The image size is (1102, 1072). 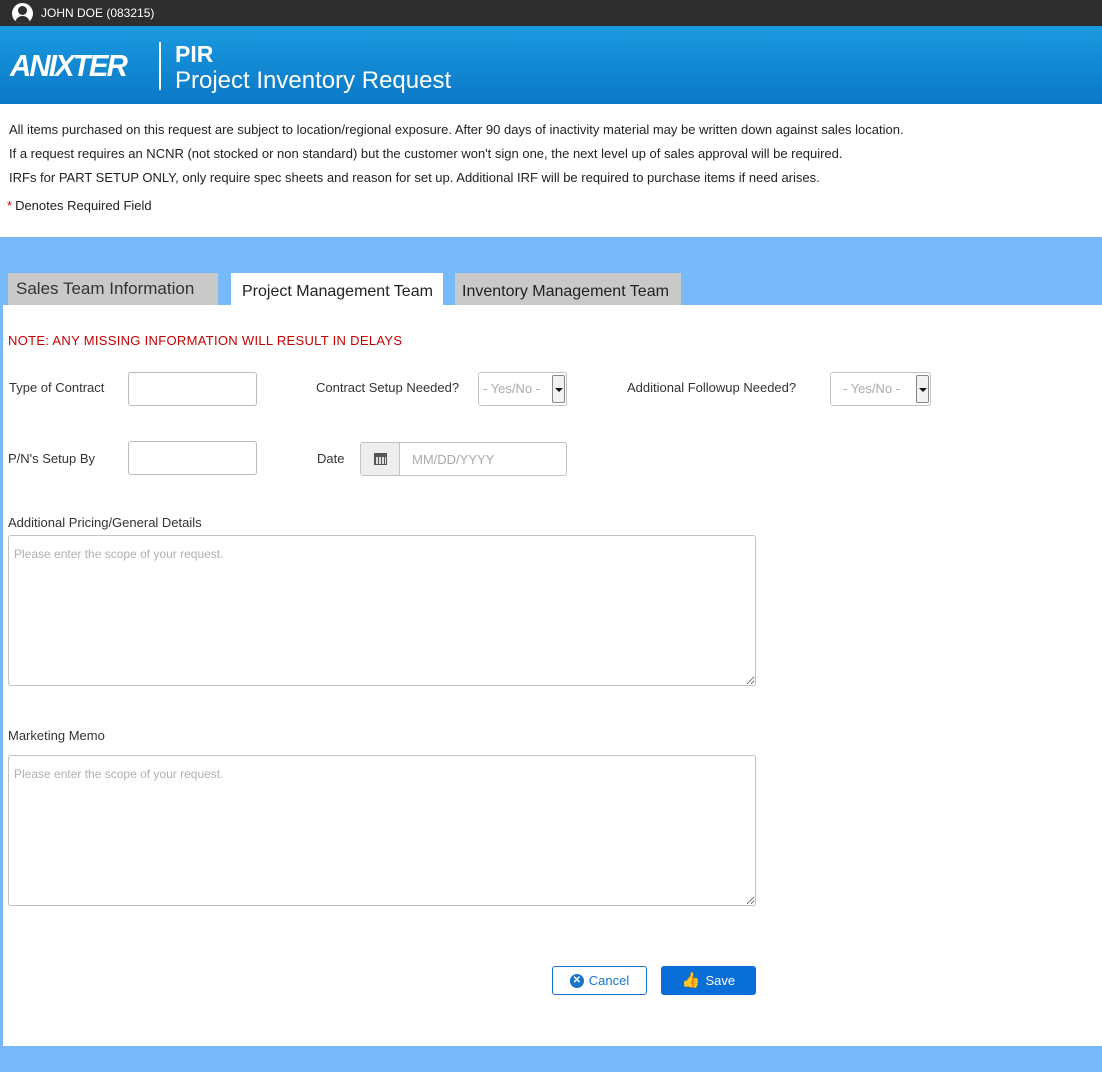 I want to click on date-picker, so click(x=463, y=459).